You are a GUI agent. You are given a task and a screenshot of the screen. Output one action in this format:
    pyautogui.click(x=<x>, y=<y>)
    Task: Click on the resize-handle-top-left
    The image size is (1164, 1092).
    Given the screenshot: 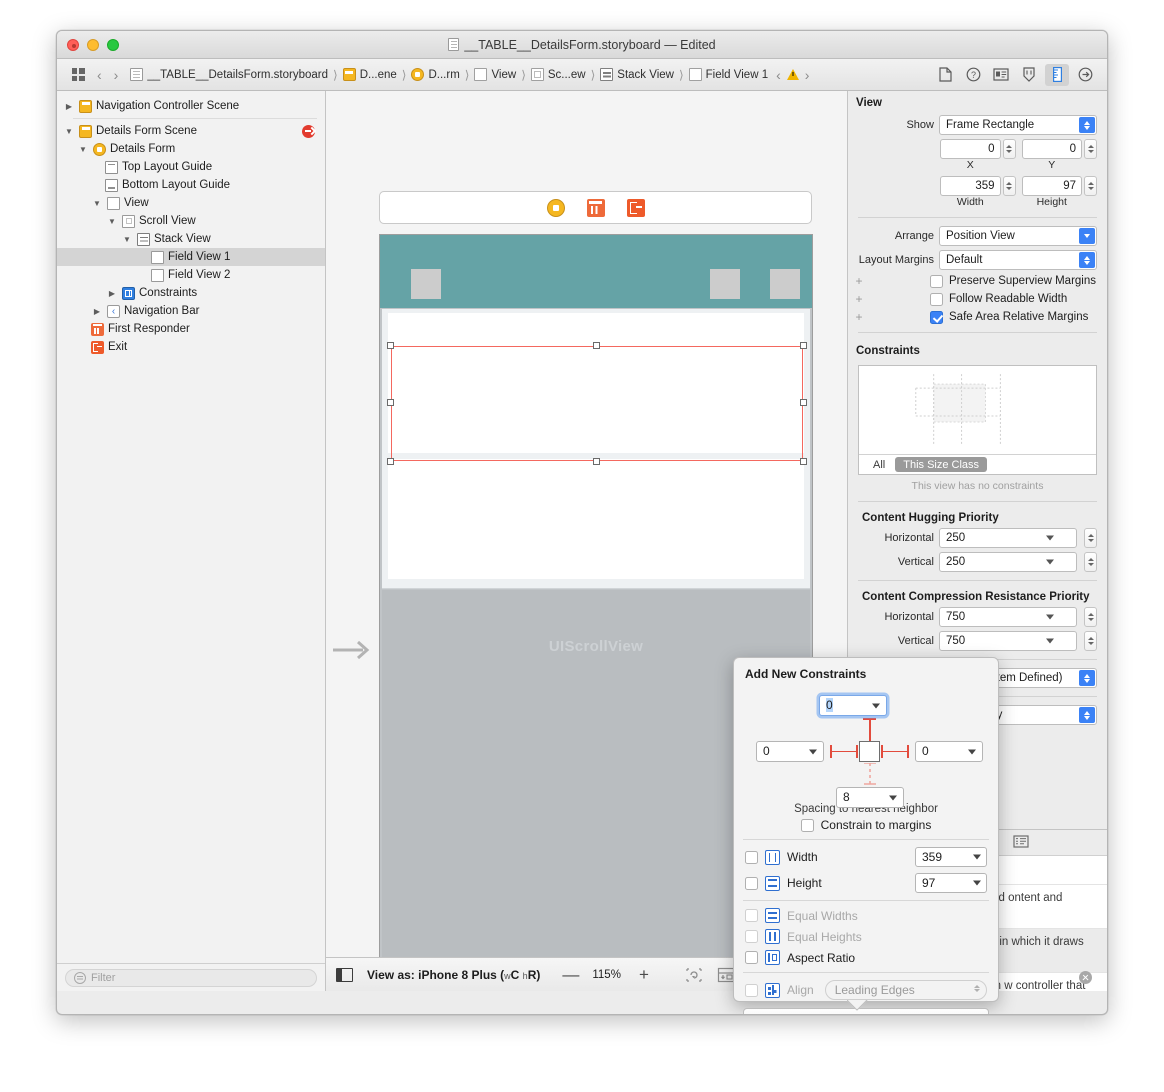 What is the action you would take?
    pyautogui.click(x=390, y=345)
    